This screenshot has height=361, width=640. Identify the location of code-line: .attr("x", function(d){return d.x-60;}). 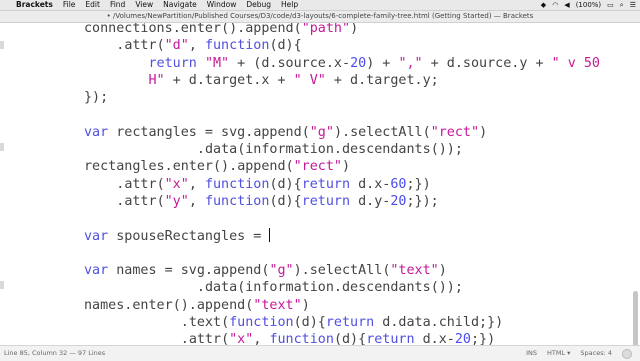
(342, 184).